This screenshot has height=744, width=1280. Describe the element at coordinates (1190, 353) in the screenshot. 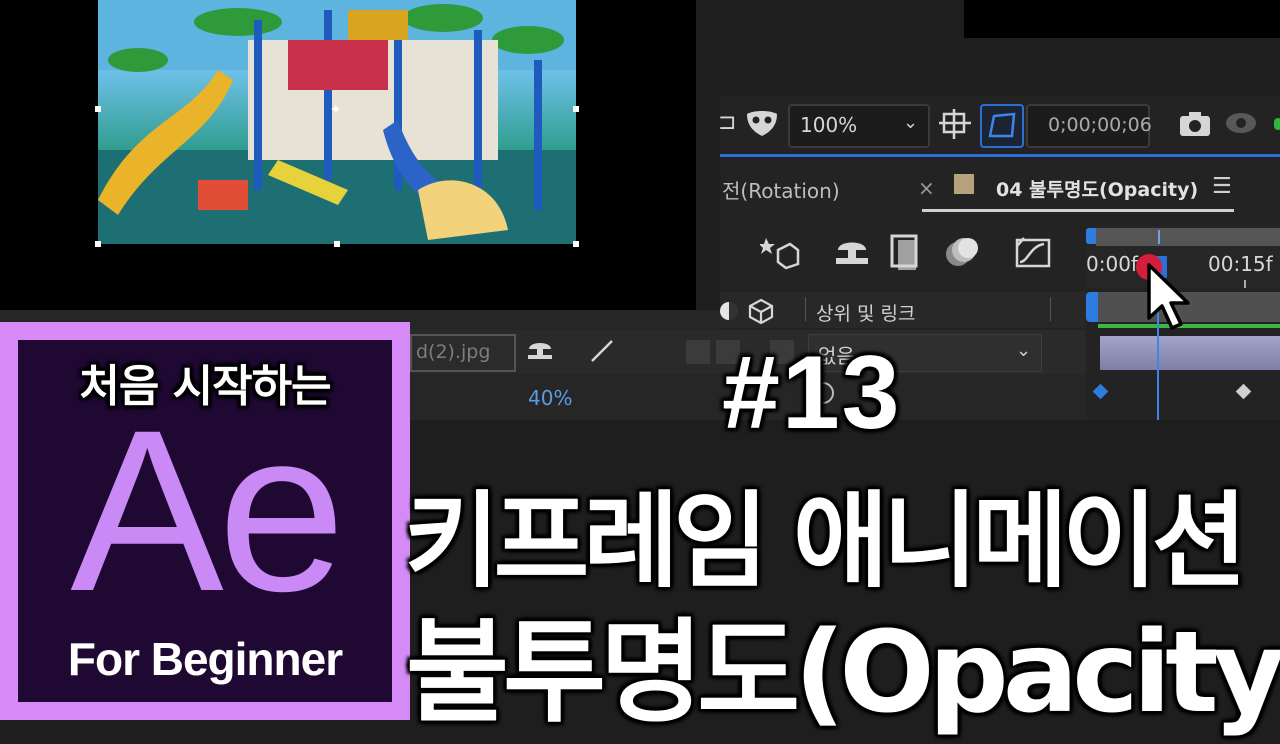

I see `layer-duration-bar` at that location.